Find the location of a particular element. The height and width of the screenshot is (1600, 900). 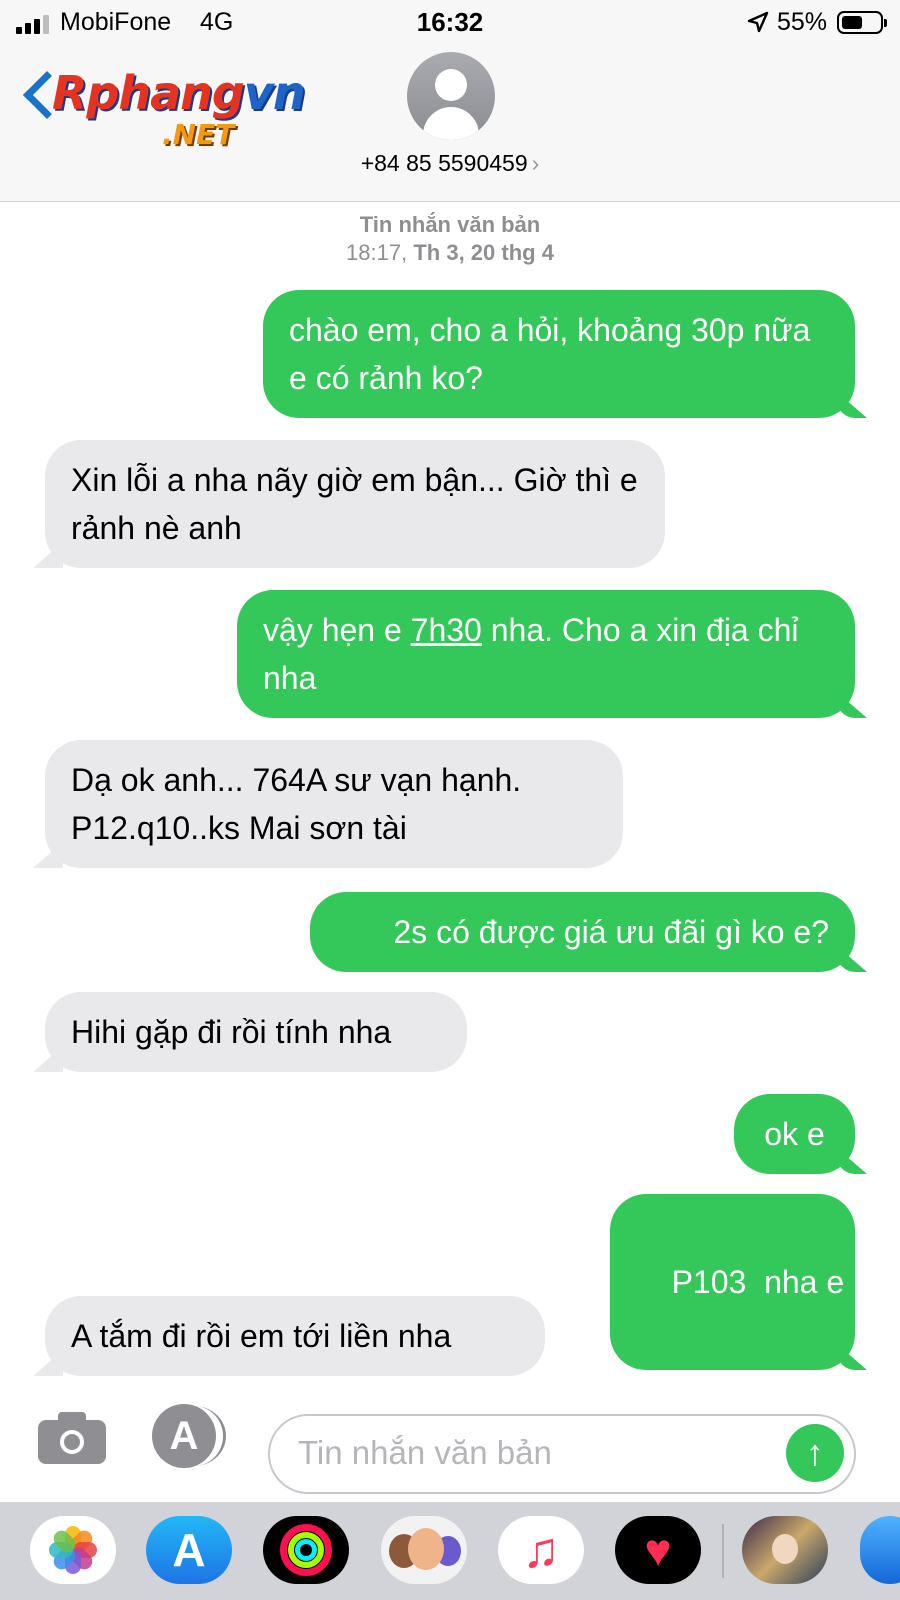

logo-text-blue: vn is located at coordinates (274, 93).